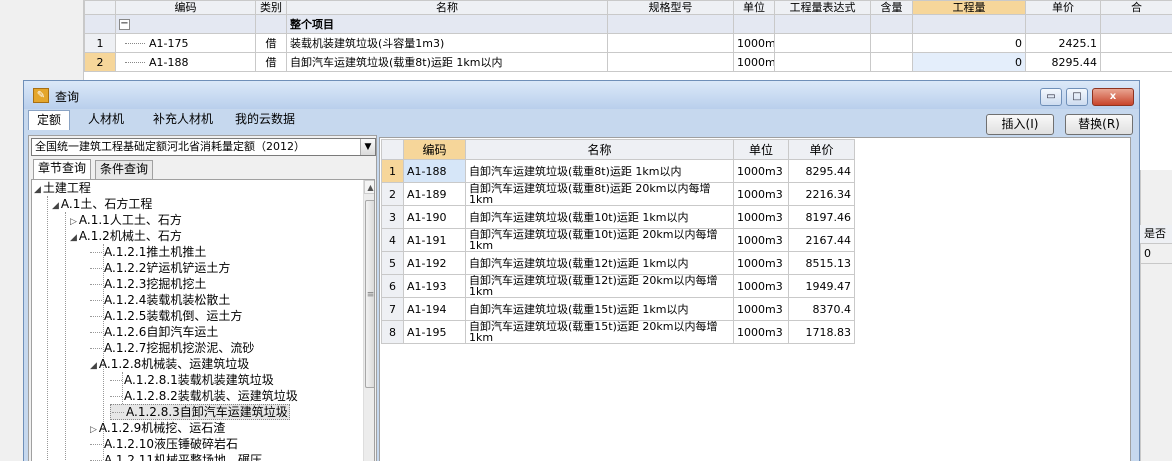 The width and height of the screenshot is (1172, 461). I want to click on cell-name: 自卸汽车运建筑垃圾(载重12t)运距 1km以内, so click(599, 263).